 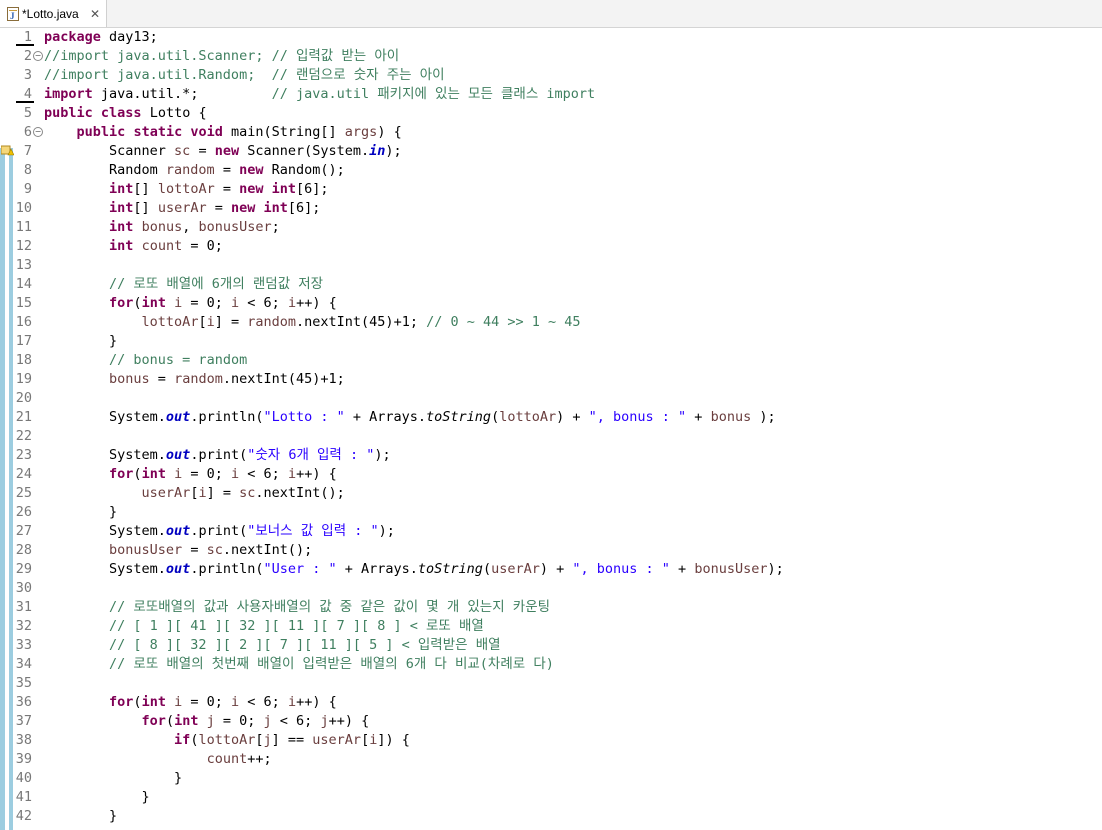 What do you see at coordinates (101, 37) in the screenshot?
I see `code-text: package day13;` at bounding box center [101, 37].